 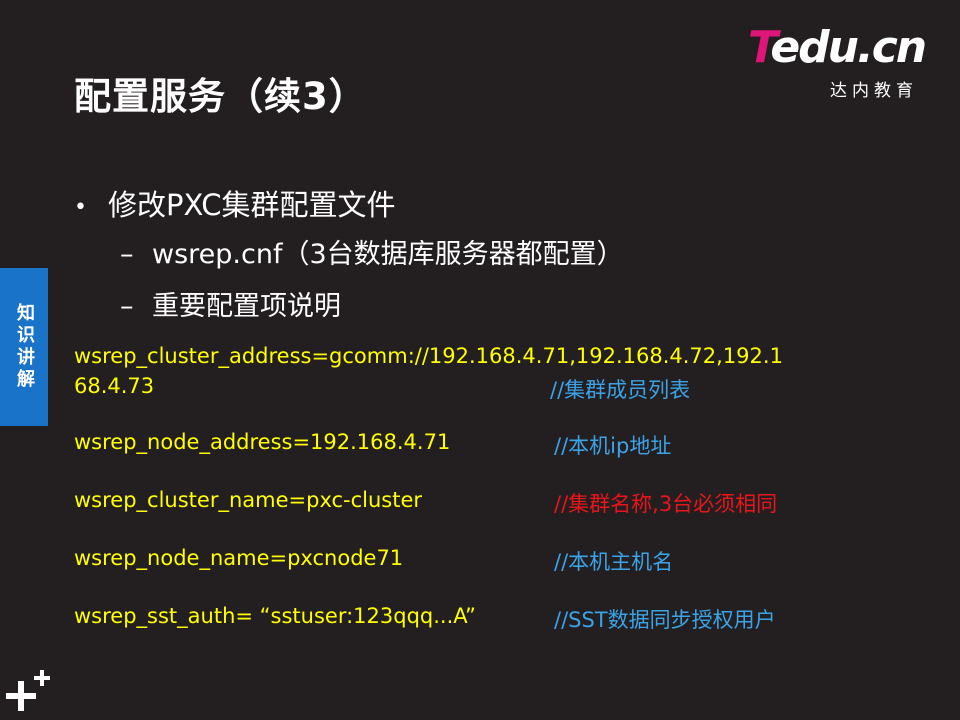 What do you see at coordinates (239, 558) in the screenshot?
I see `config-line: wsrep_node_name=pxcnode71` at bounding box center [239, 558].